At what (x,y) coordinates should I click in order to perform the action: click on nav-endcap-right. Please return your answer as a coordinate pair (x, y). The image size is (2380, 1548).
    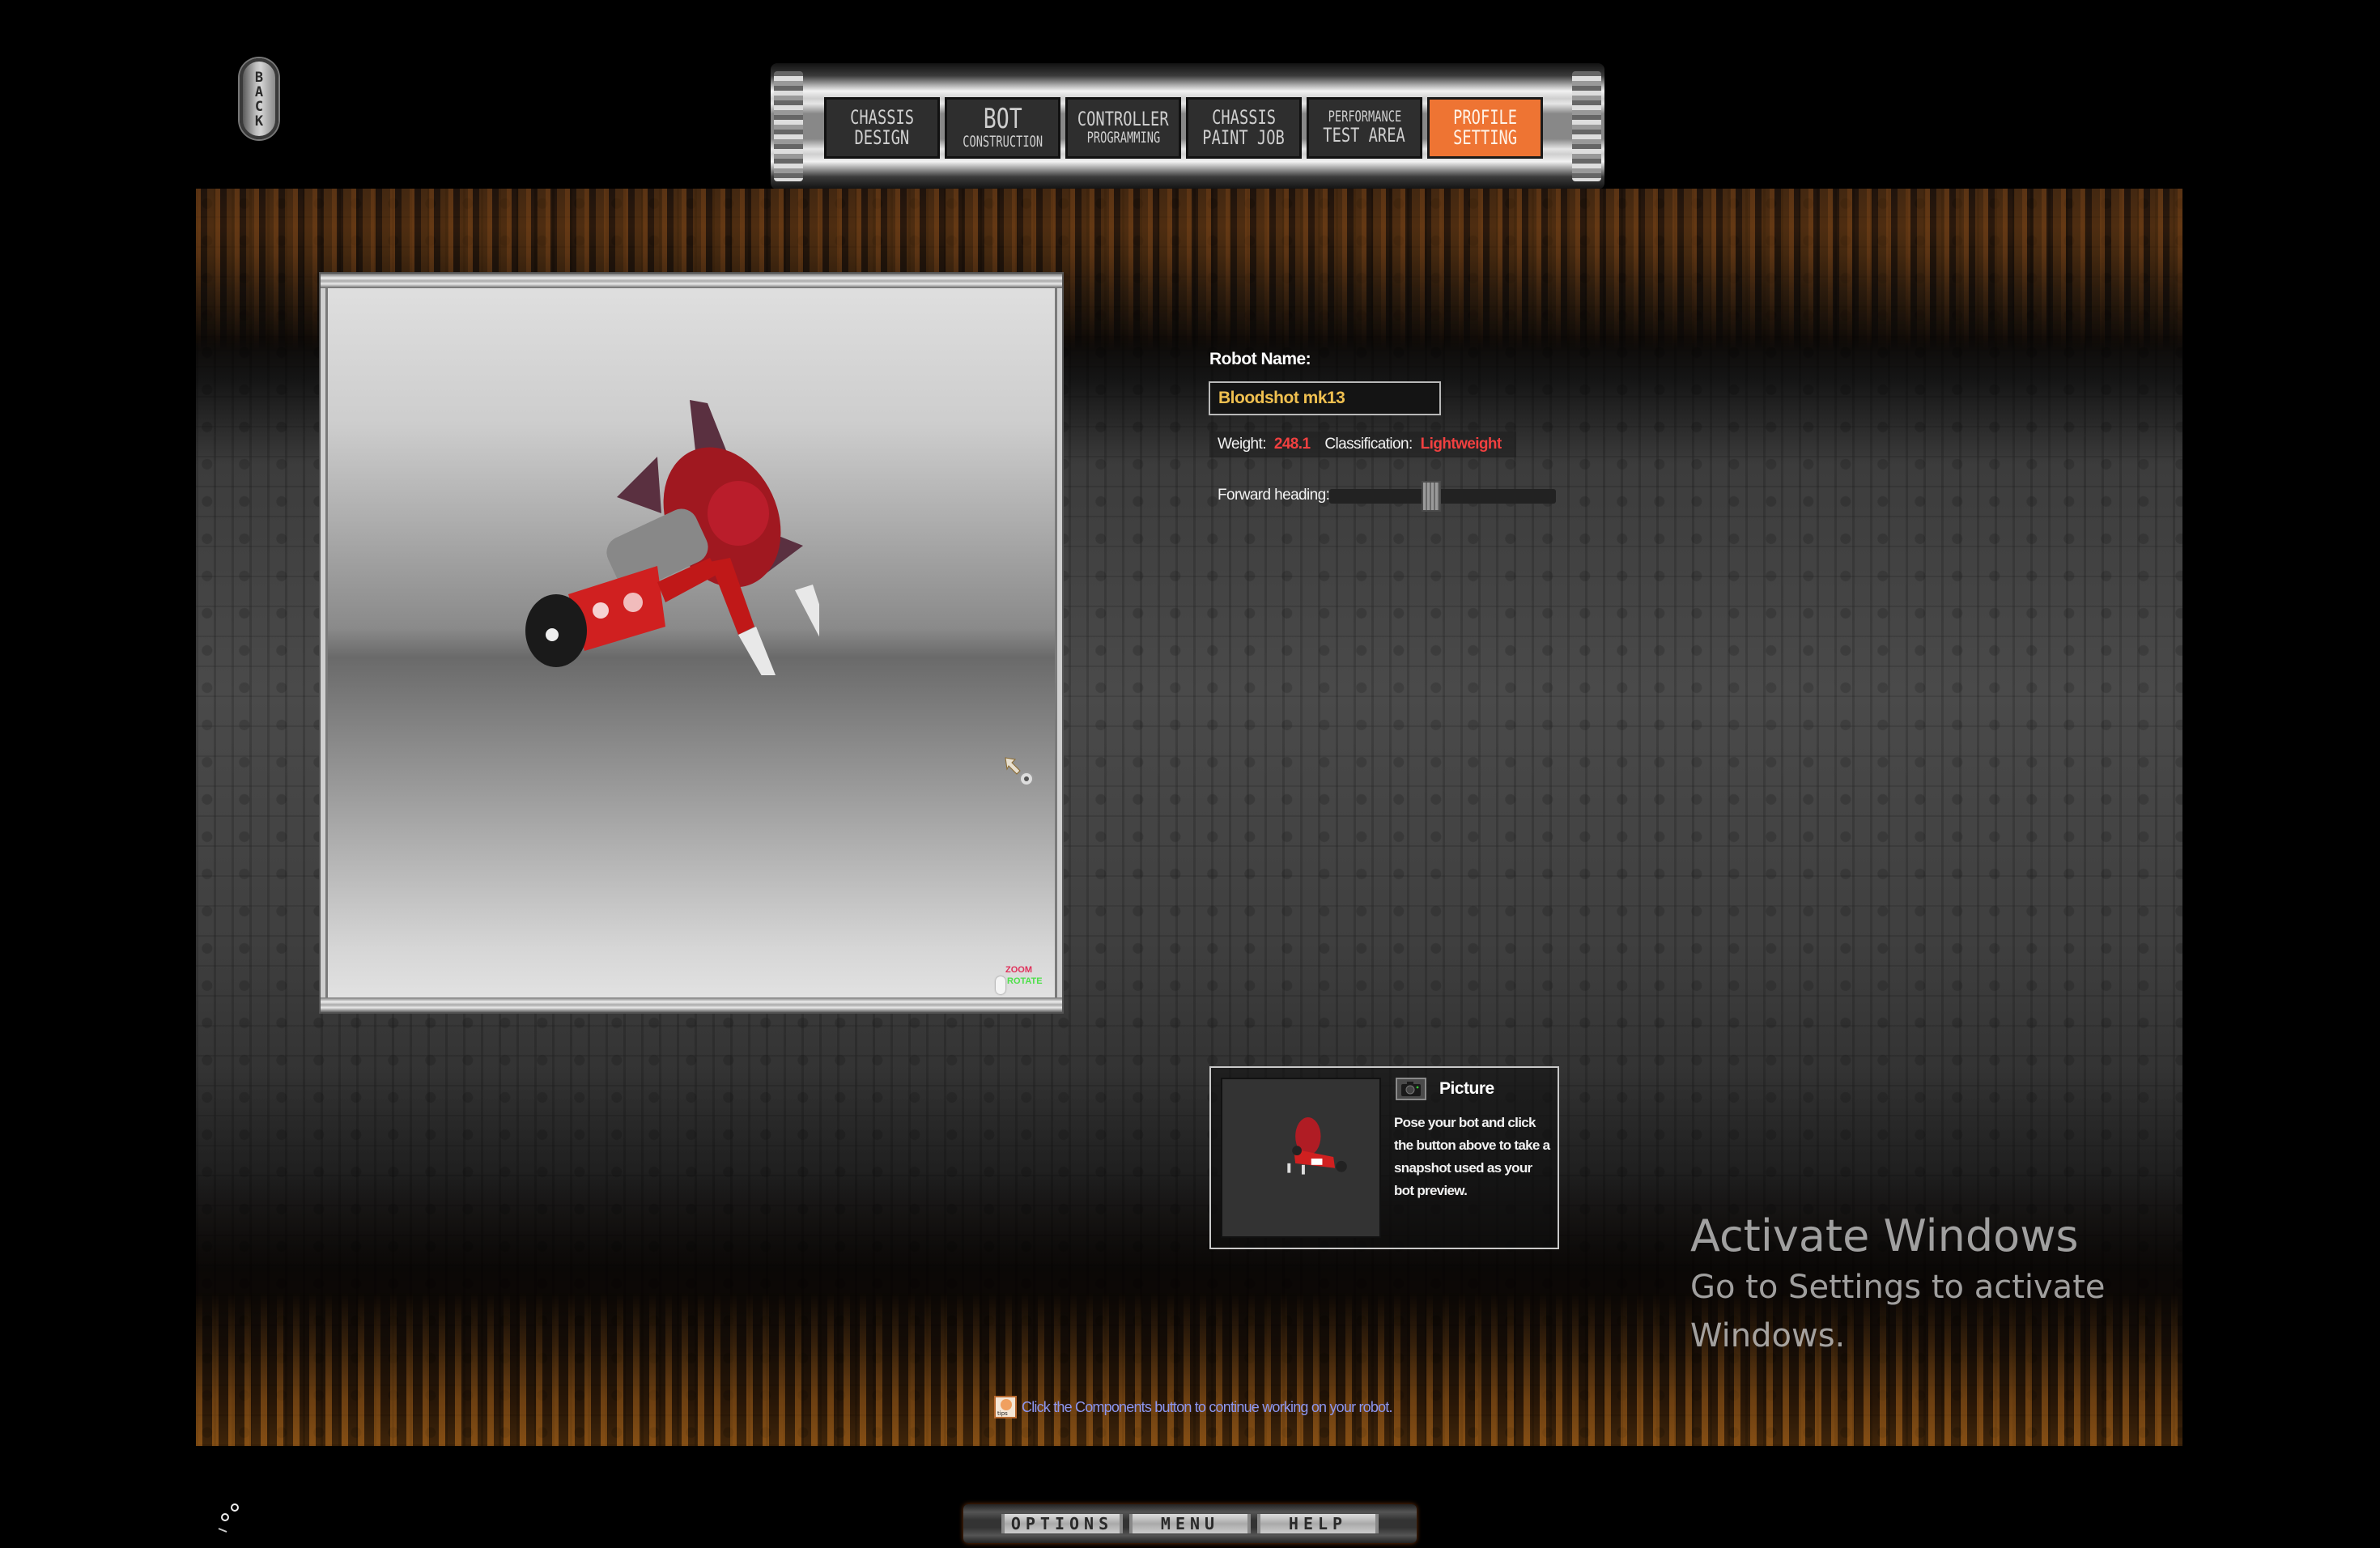
    Looking at the image, I should click on (1587, 126).